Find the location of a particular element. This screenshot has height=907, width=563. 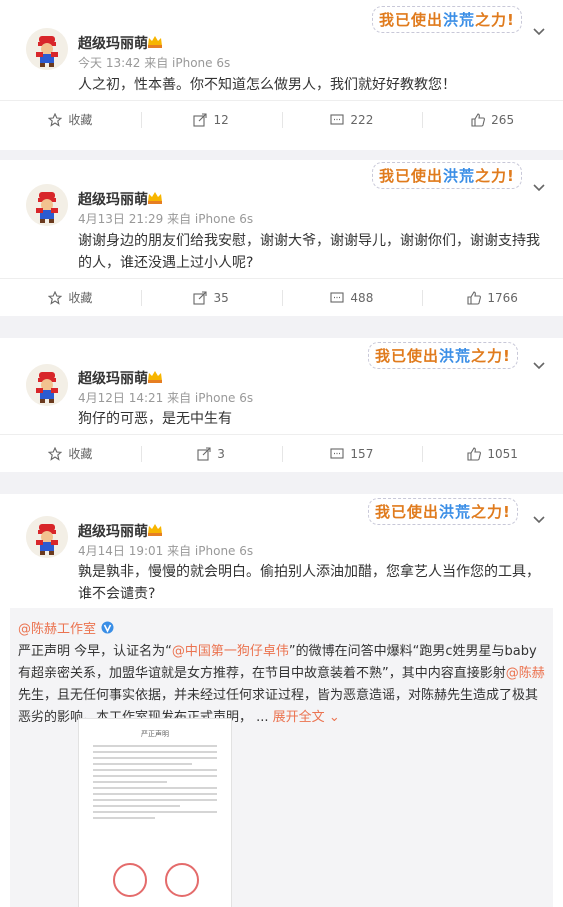

repost-button: 3 is located at coordinates (211, 453).